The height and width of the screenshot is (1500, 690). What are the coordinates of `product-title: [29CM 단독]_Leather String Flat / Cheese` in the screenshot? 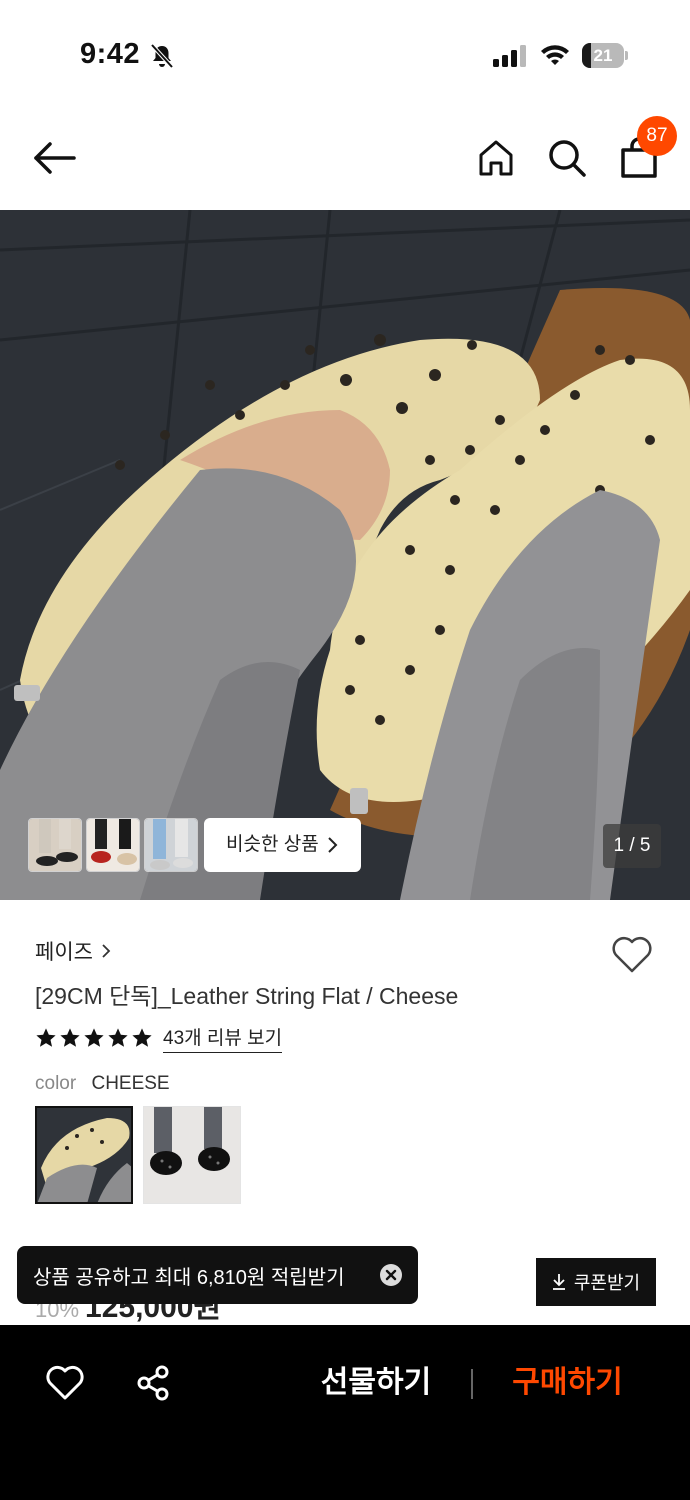 It's located at (247, 996).